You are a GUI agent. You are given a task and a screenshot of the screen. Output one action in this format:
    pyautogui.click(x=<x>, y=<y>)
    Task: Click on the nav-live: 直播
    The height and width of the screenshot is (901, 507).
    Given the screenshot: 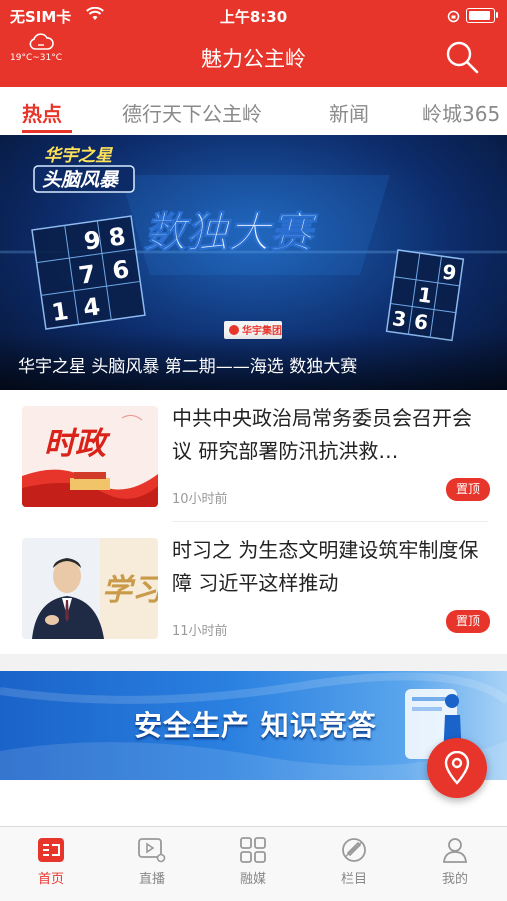 What is the action you would take?
    pyautogui.click(x=152, y=862)
    